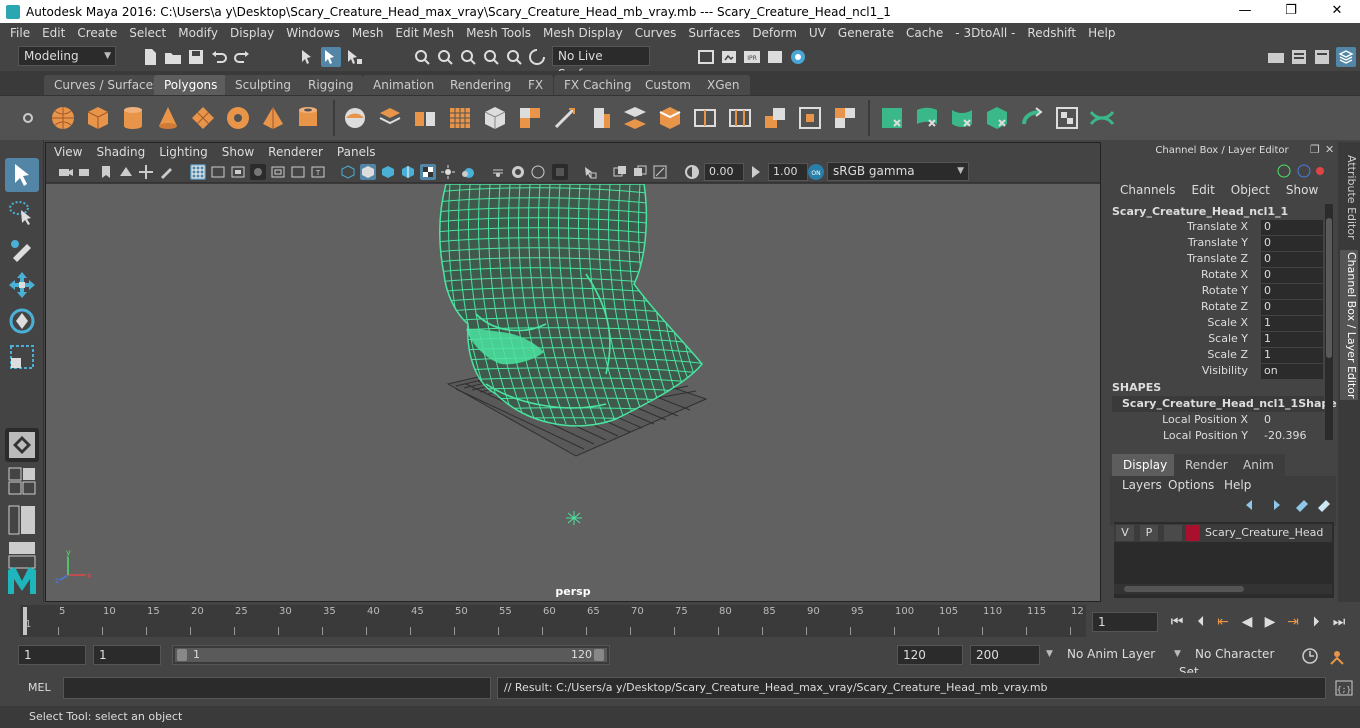  I want to click on bridge-icon, so click(635, 118).